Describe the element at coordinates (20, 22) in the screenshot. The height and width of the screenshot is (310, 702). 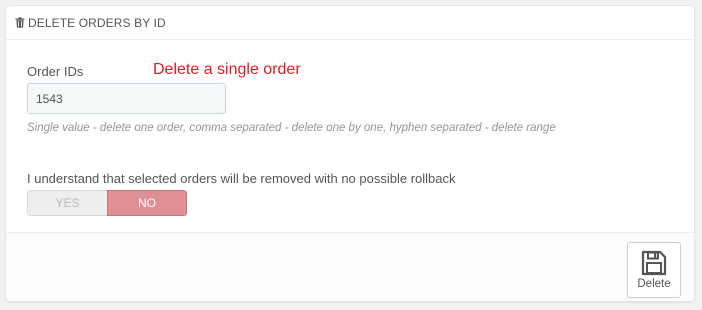
I see `trash-icon` at that location.